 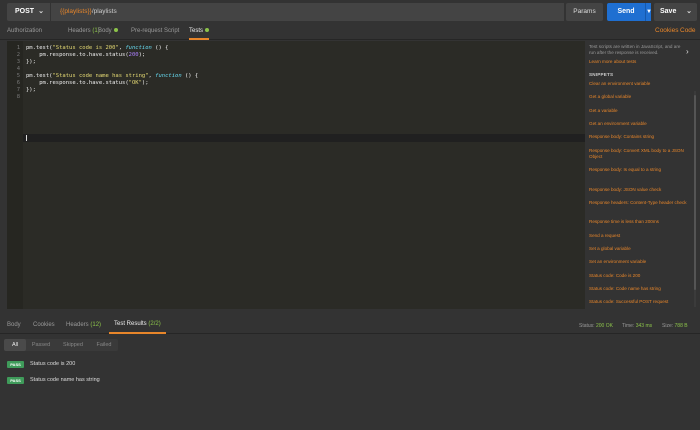 What do you see at coordinates (639, 262) in the screenshot?
I see `snippet-item: Set an environment variable` at bounding box center [639, 262].